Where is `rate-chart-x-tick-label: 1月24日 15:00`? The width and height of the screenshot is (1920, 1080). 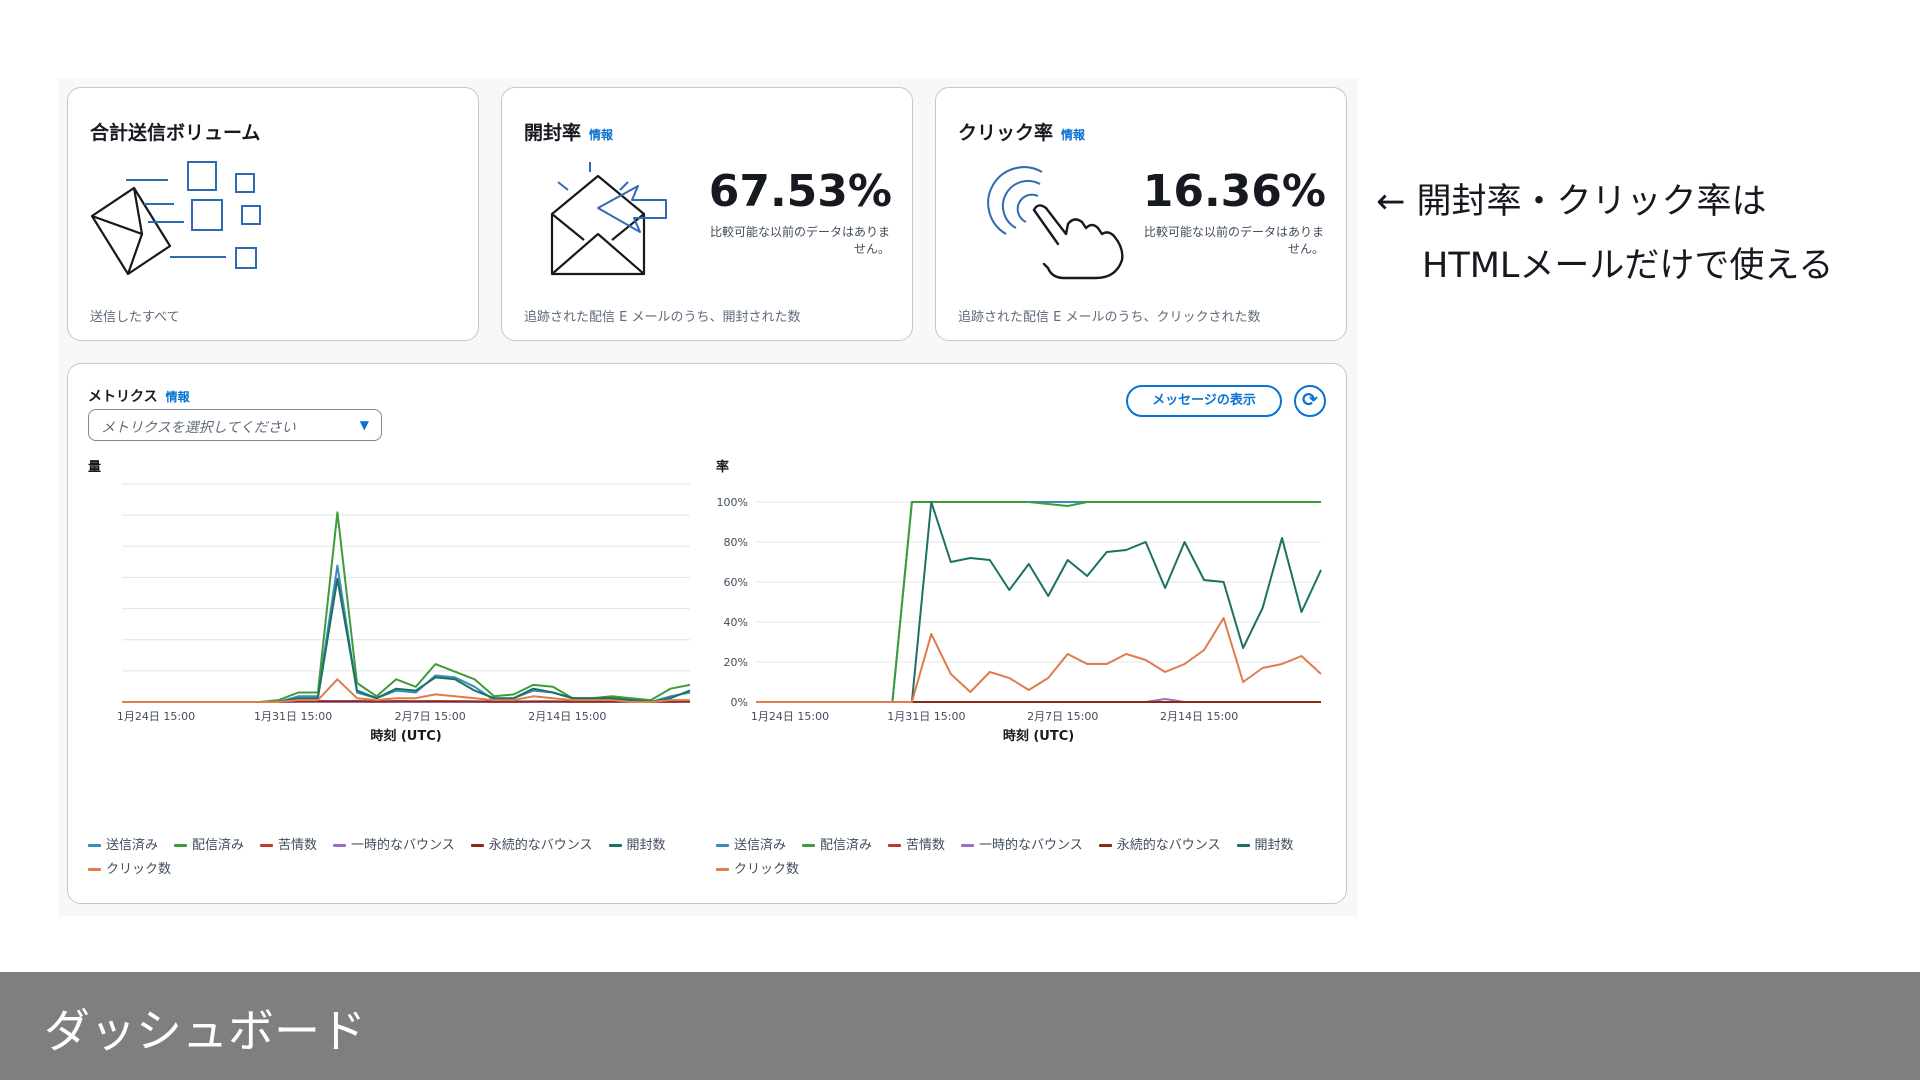
rate-chart-x-tick-label: 1月24日 15:00 is located at coordinates (790, 716).